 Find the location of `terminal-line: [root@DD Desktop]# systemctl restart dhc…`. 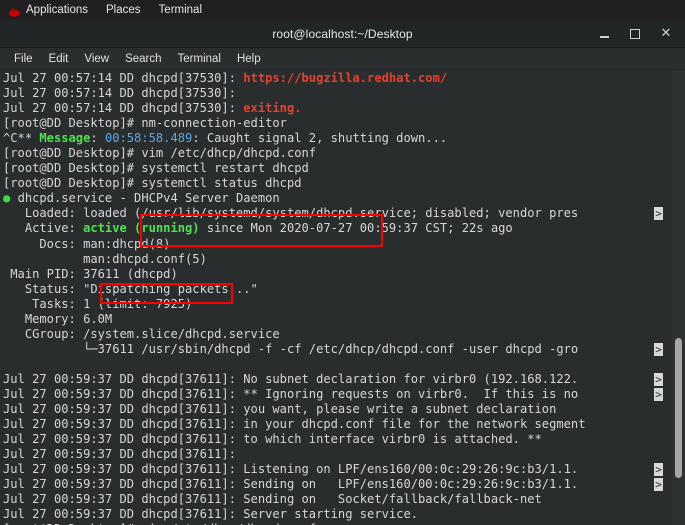

terminal-line: [root@DD Desktop]# systemctl restart dhc… is located at coordinates (344, 168).